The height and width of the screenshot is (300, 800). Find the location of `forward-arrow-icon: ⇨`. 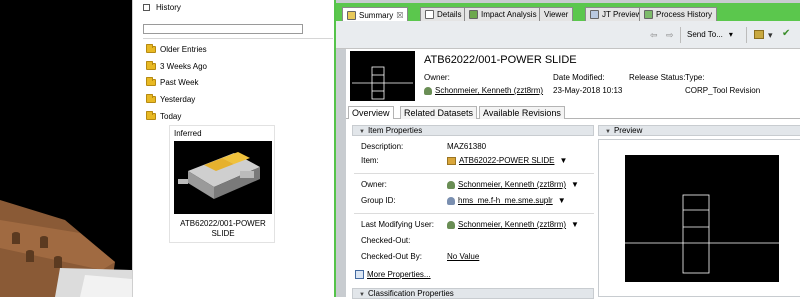

forward-arrow-icon: ⇨ is located at coordinates (670, 35).